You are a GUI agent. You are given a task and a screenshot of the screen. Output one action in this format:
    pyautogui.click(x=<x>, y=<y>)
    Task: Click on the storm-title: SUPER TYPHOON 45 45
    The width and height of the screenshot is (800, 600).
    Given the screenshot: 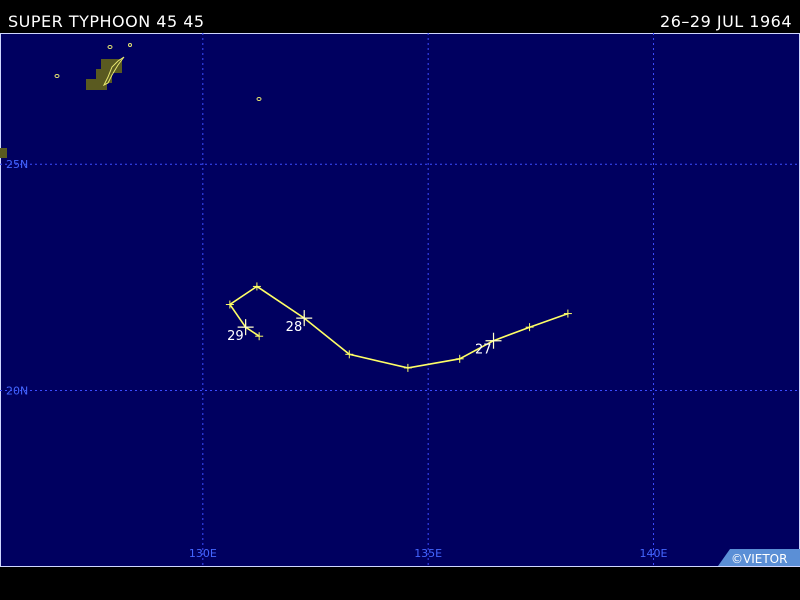 What is the action you would take?
    pyautogui.click(x=106, y=21)
    